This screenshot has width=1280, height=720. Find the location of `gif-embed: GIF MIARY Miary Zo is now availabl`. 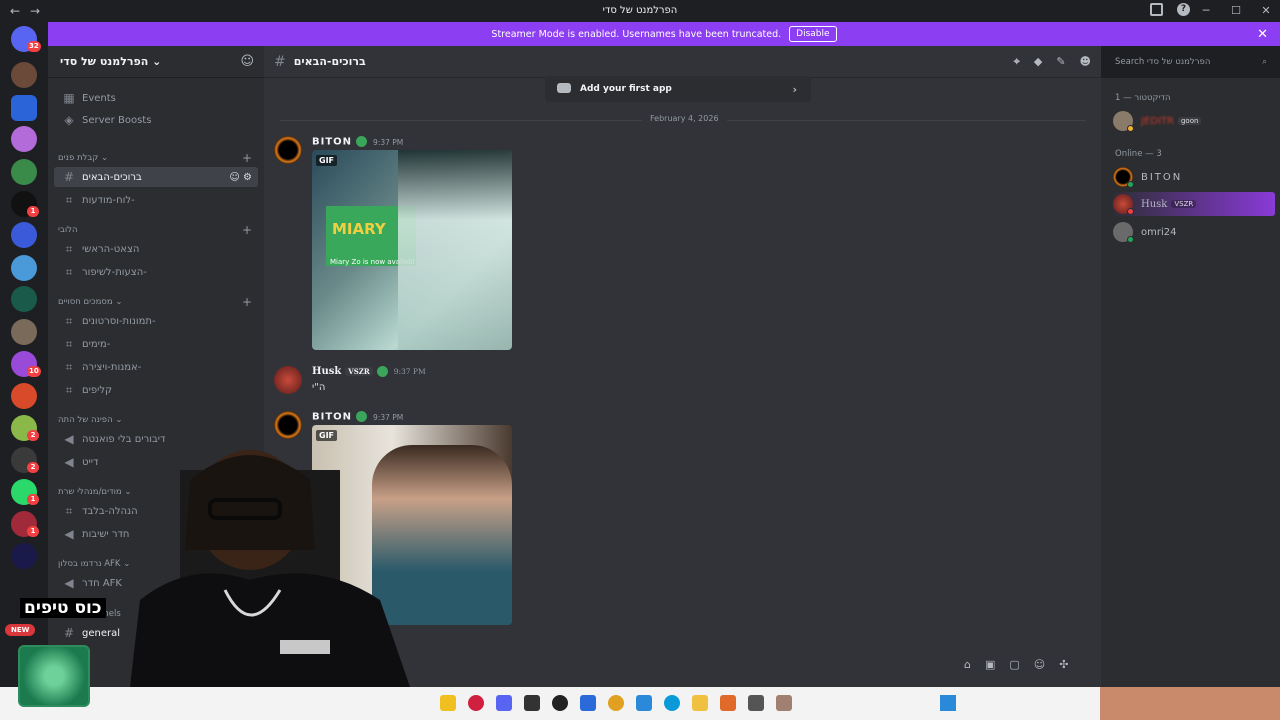

gif-embed: GIF MIARY Miary Zo is now availabl is located at coordinates (412, 250).